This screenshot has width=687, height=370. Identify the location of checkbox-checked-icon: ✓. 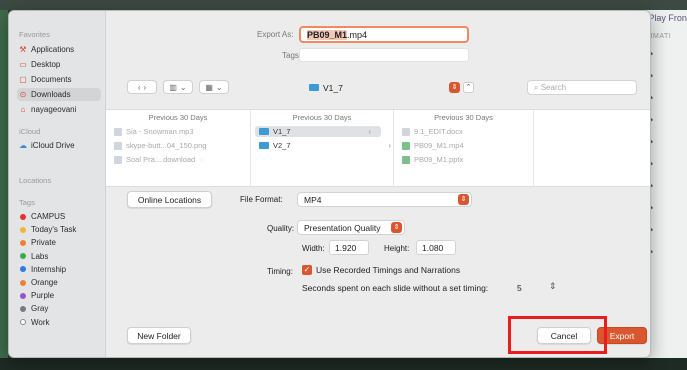
(307, 270).